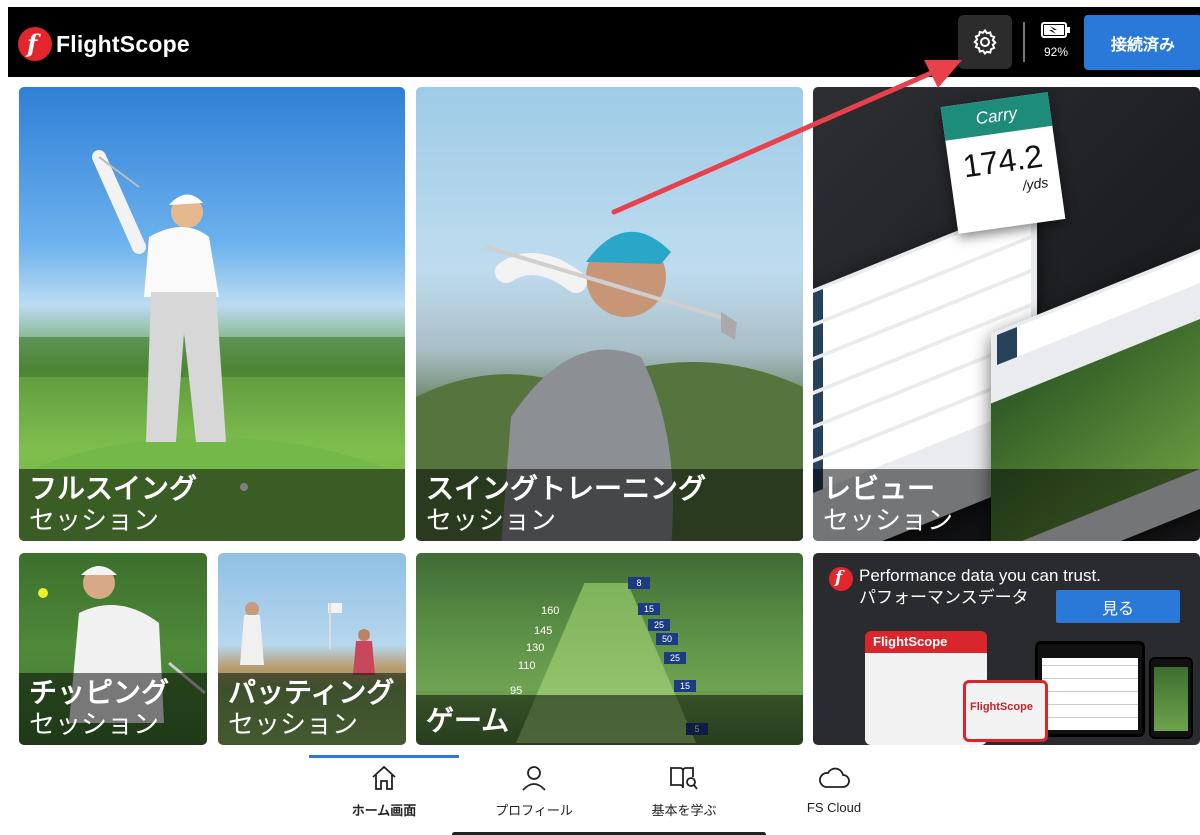 This screenshot has width=1200, height=835. Describe the element at coordinates (1171, 698) in the screenshot. I see `phone-image` at that location.